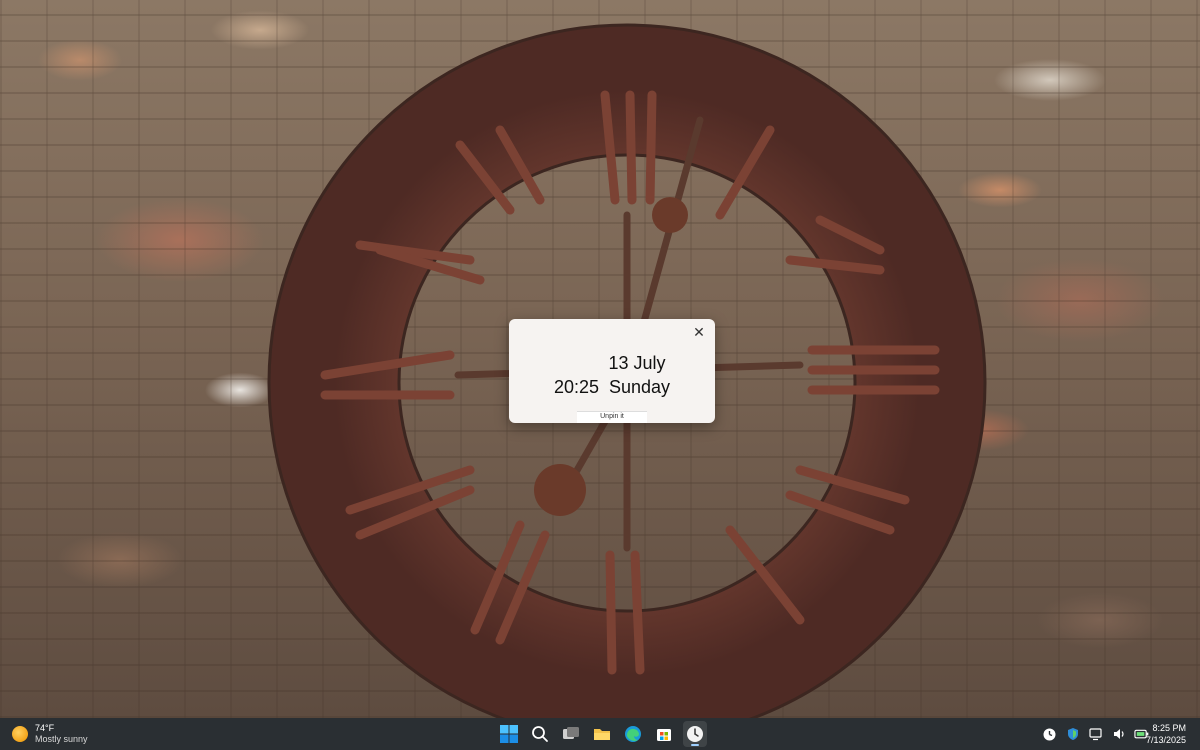 This screenshot has height=750, width=1200. What do you see at coordinates (699, 332) in the screenshot?
I see `close-icon: ✕` at bounding box center [699, 332].